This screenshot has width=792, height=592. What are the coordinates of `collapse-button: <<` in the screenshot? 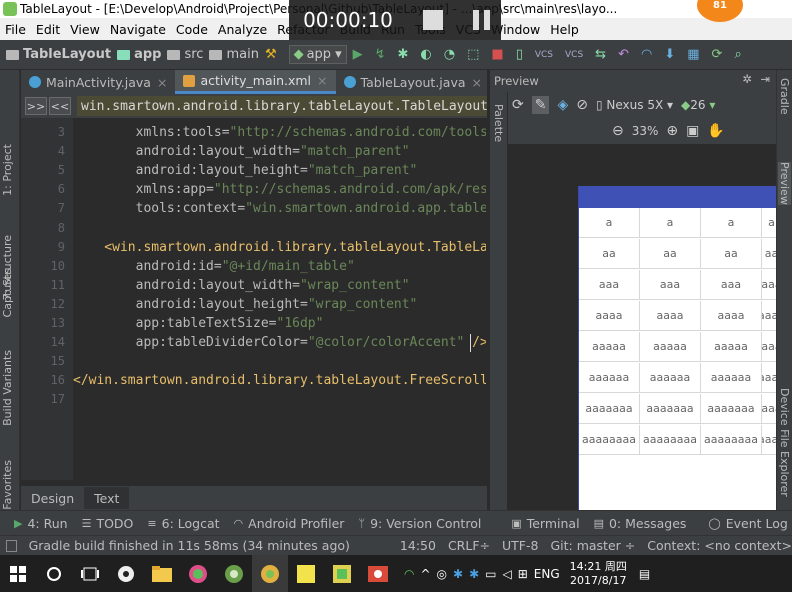 It's located at (60, 106).